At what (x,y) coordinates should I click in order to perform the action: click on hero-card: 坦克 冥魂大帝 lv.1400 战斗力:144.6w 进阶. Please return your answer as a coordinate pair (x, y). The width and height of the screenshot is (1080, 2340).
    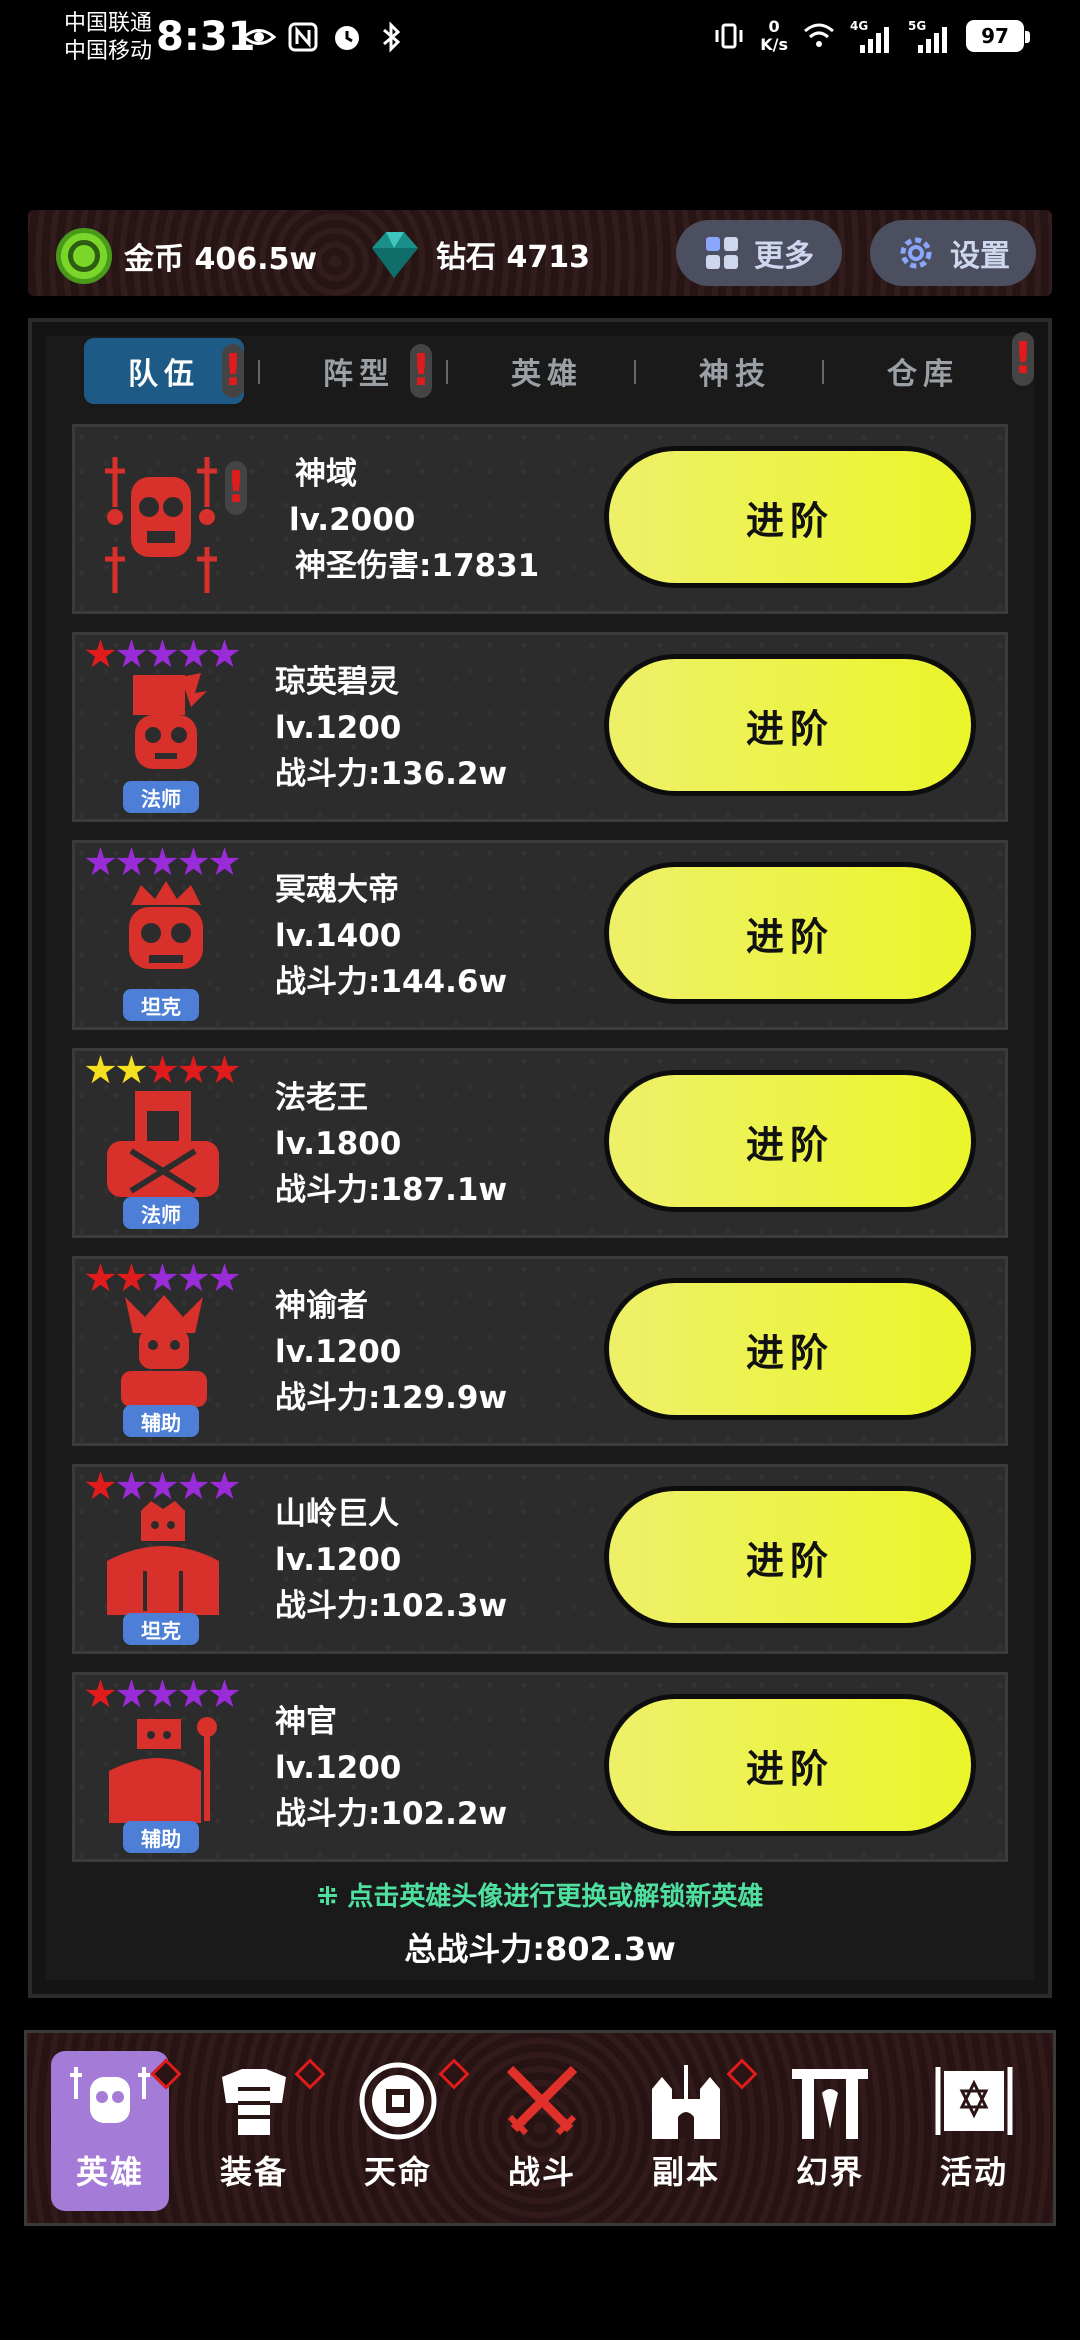
    Looking at the image, I should click on (540, 935).